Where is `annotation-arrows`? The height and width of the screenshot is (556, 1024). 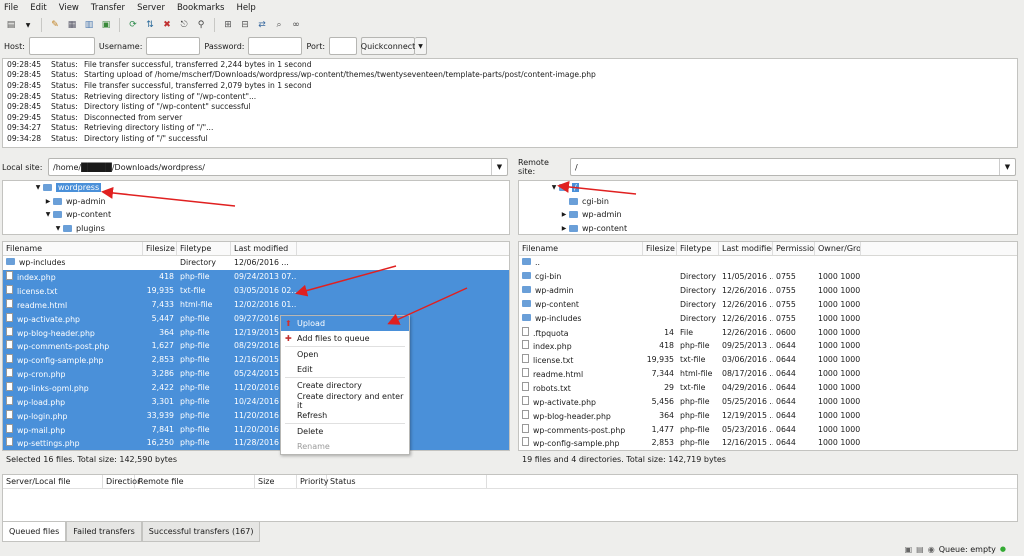 annotation-arrows is located at coordinates (369, 252).